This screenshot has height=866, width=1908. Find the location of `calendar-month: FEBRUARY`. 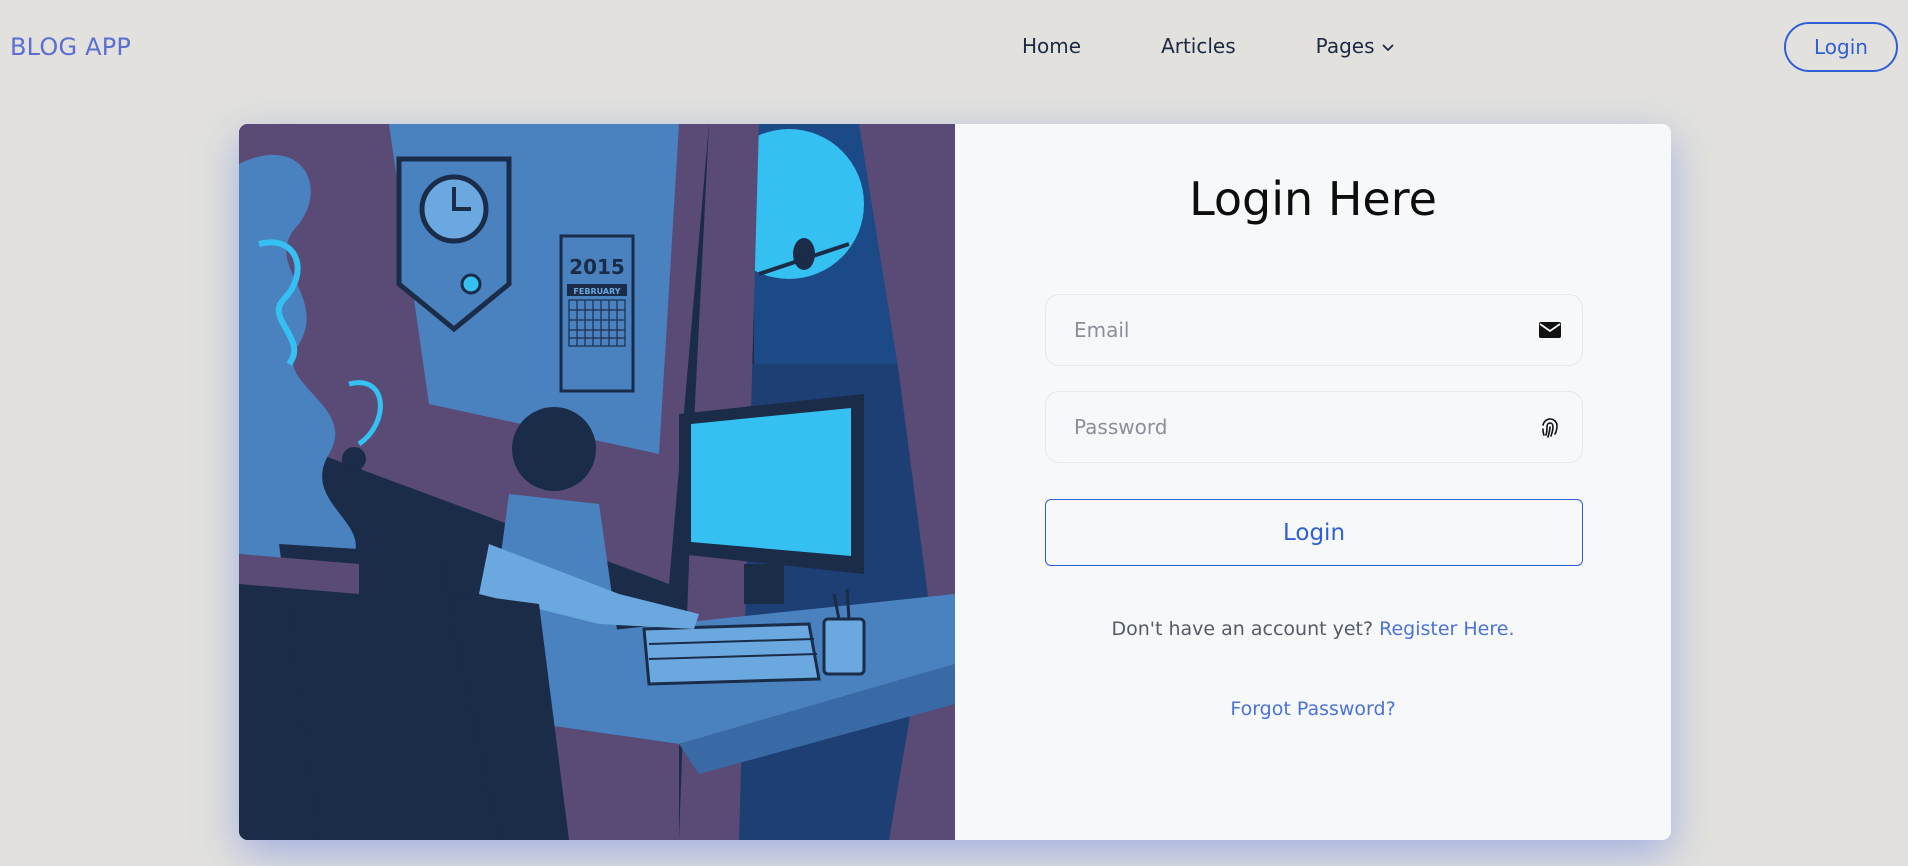

calendar-month: FEBRUARY is located at coordinates (596, 291).